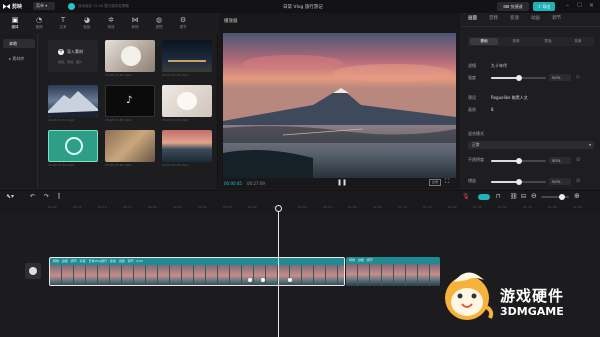 The width and height of the screenshot is (600, 337). What do you see at coordinates (111, 20) in the screenshot?
I see `effects-icon: ✲` at bounding box center [111, 20].